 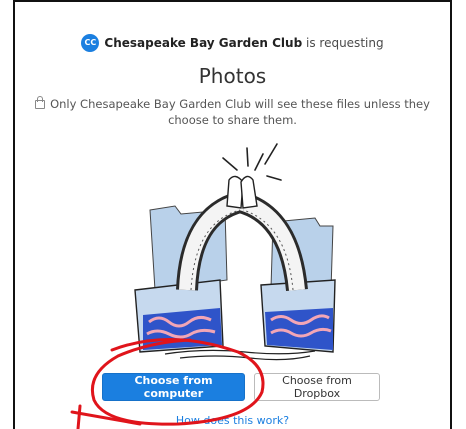 I want to click on lock-icon, so click(x=40, y=102).